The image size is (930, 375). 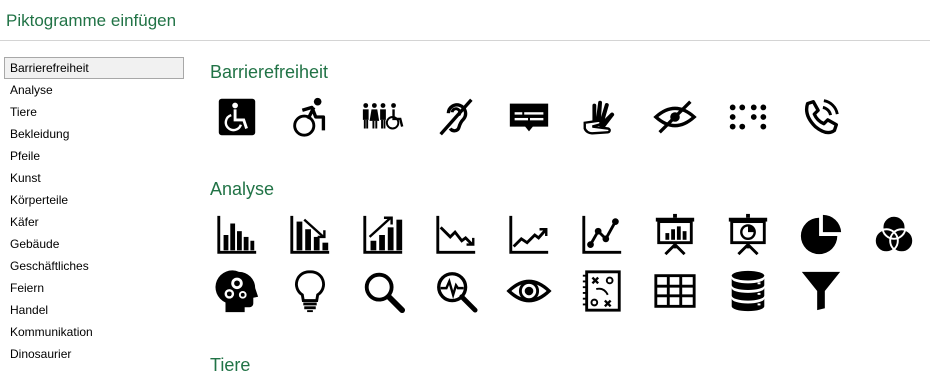 I want to click on category-title-barrierefreiheit: Barrierefreiheit, so click(x=269, y=72).